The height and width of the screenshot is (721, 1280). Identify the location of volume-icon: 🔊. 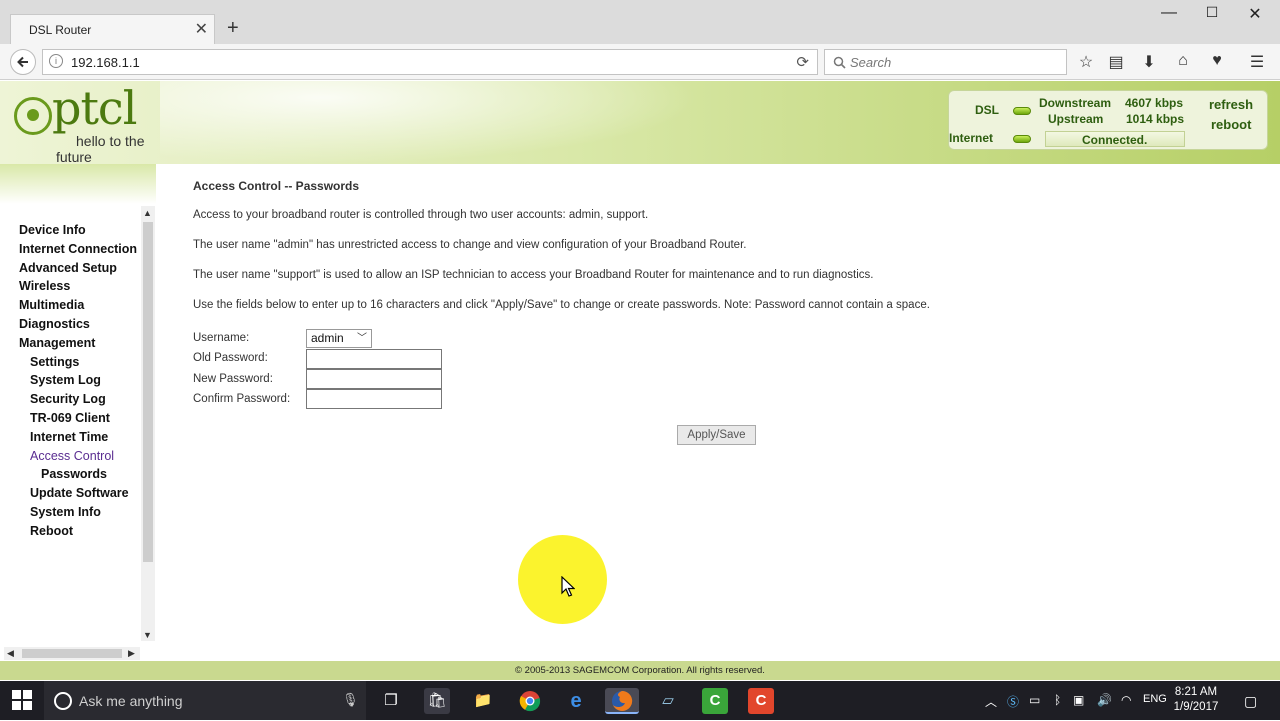
(1104, 700).